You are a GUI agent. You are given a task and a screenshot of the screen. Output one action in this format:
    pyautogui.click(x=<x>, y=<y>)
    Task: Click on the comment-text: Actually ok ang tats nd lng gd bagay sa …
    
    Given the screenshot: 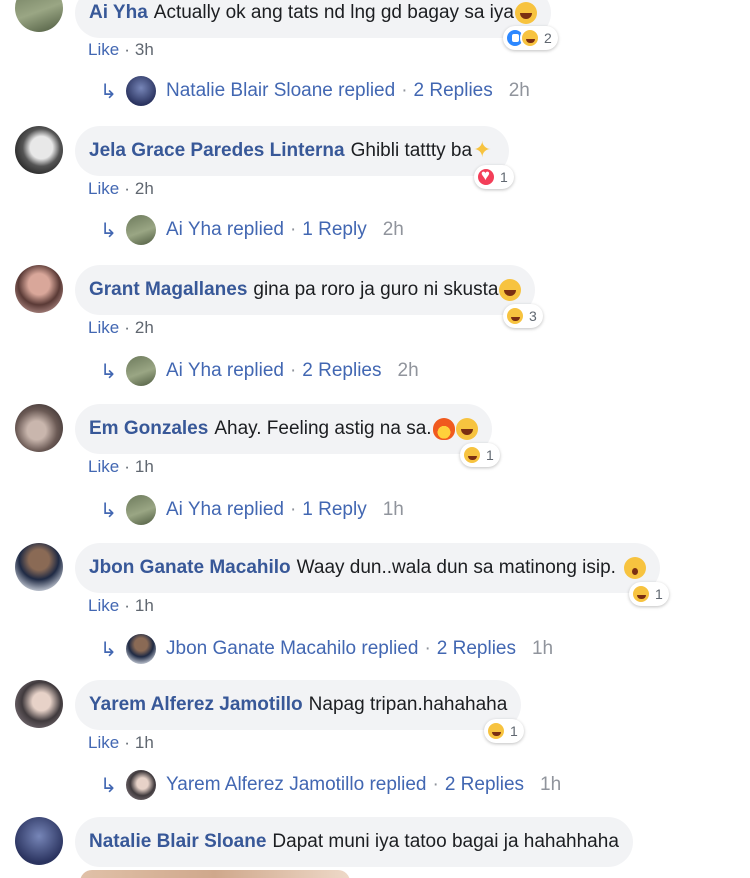 What is the action you would take?
    pyautogui.click(x=333, y=12)
    